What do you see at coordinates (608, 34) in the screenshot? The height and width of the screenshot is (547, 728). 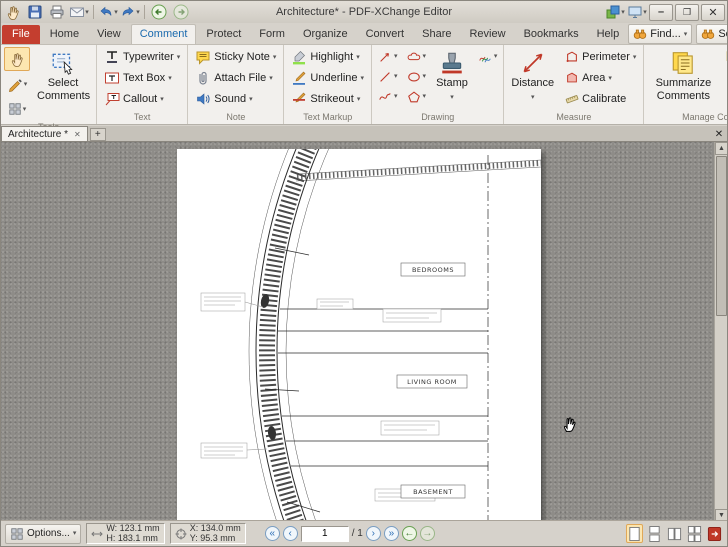 I see `tab-help: Help` at bounding box center [608, 34].